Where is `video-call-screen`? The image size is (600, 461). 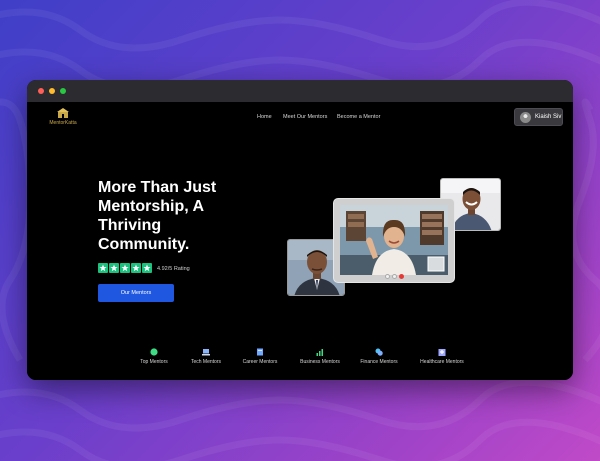 video-call-screen is located at coordinates (394, 240).